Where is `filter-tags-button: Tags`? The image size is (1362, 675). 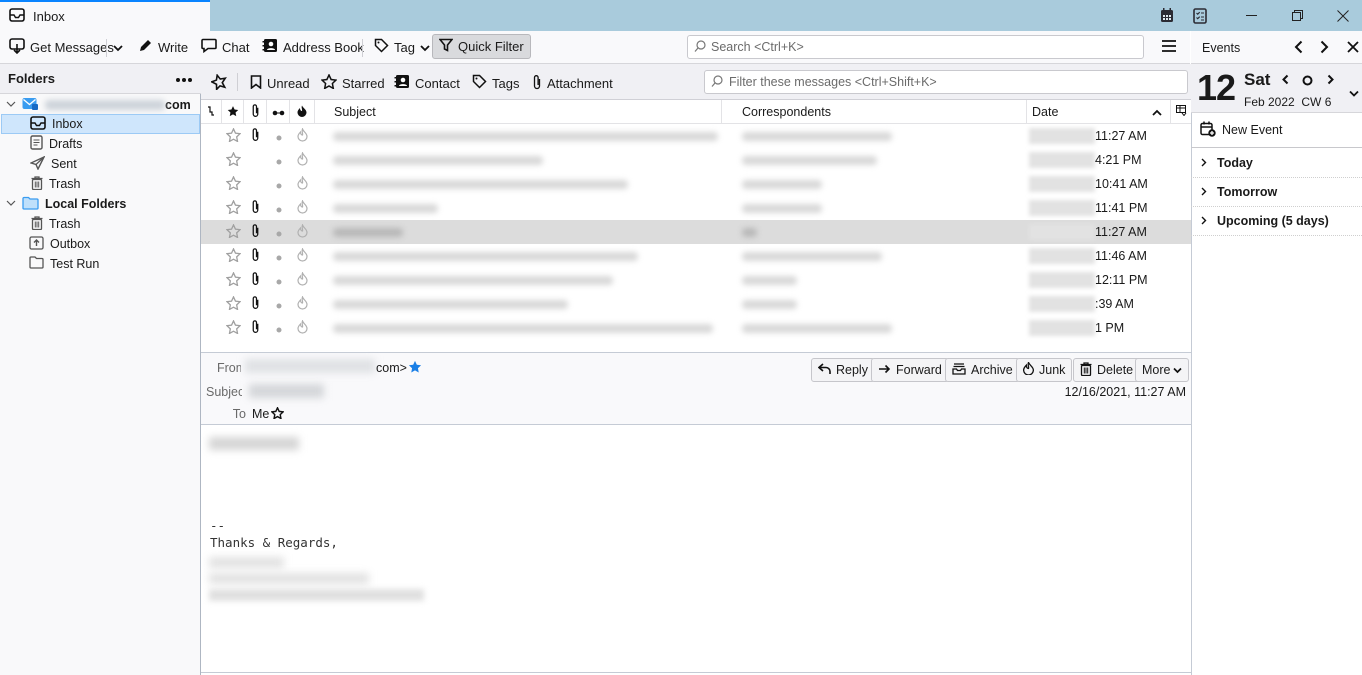 filter-tags-button: Tags is located at coordinates (495, 83).